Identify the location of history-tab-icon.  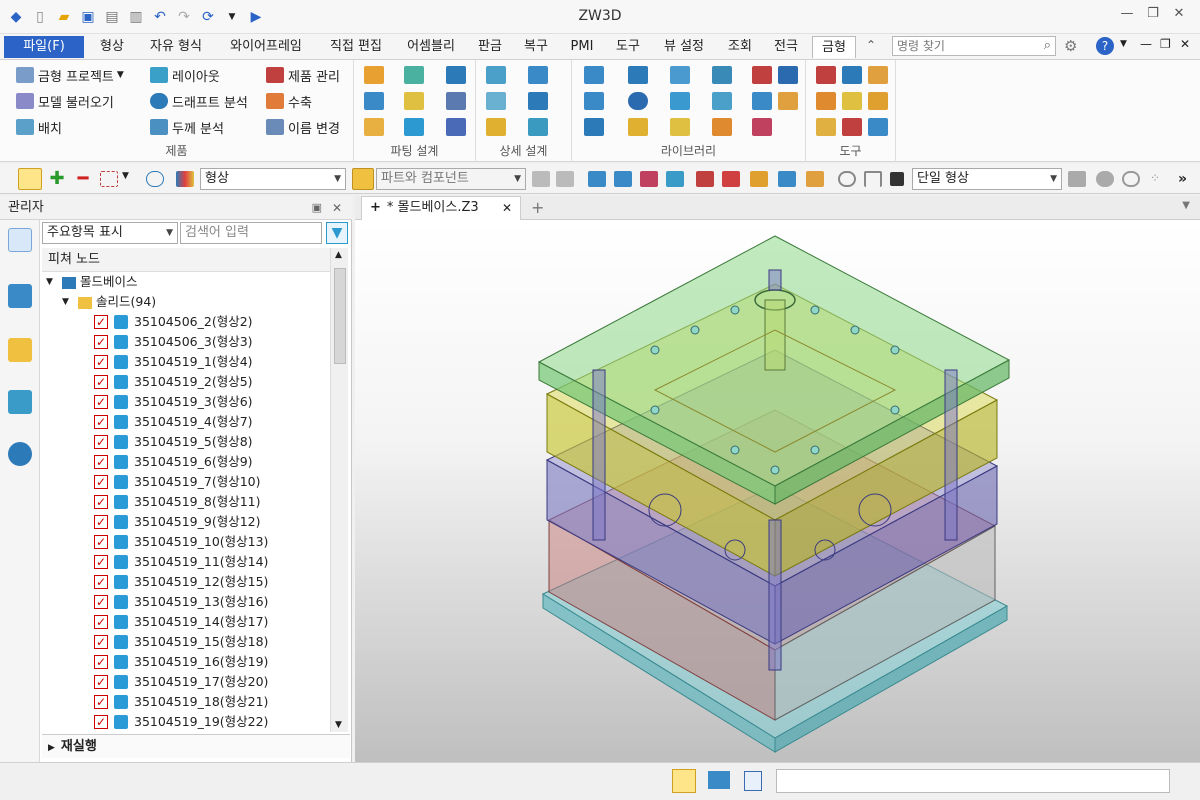
(20, 240).